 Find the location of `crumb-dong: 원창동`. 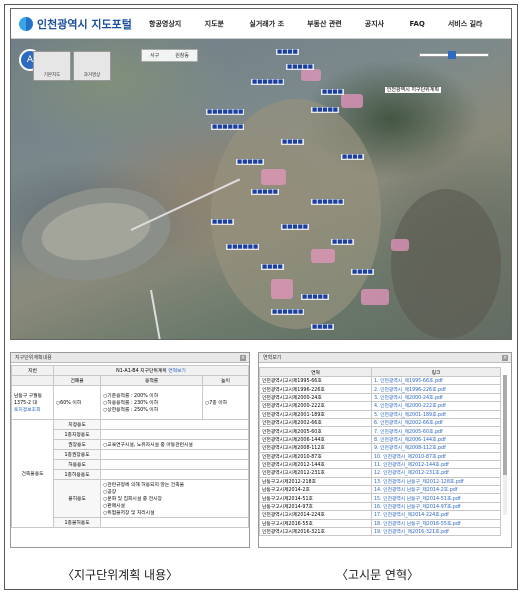

crumb-dong: 원창동 is located at coordinates (182, 55).